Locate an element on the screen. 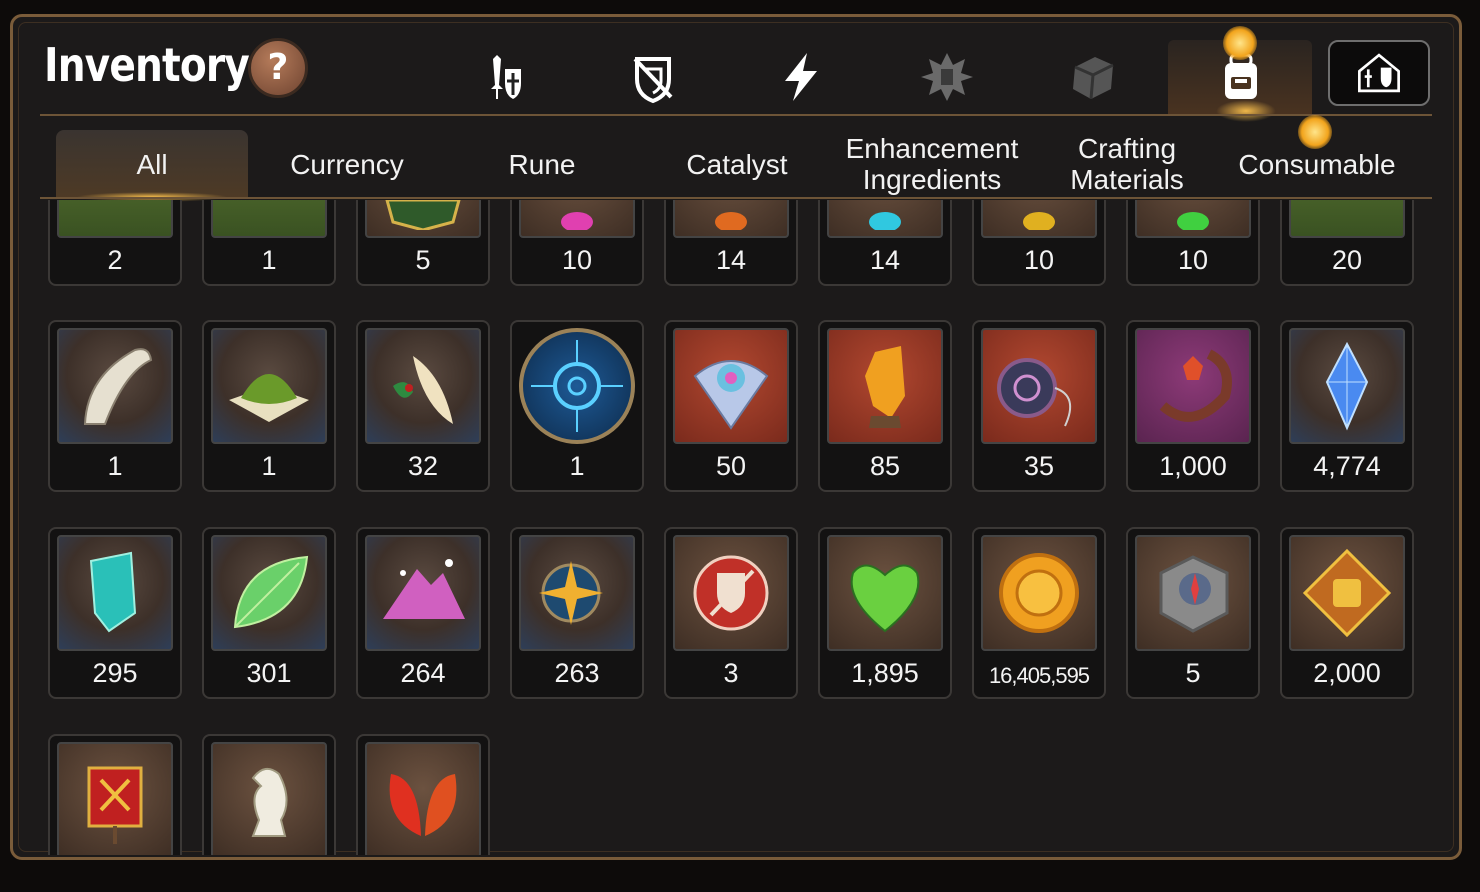  herb-pile-icon is located at coordinates (269, 398).